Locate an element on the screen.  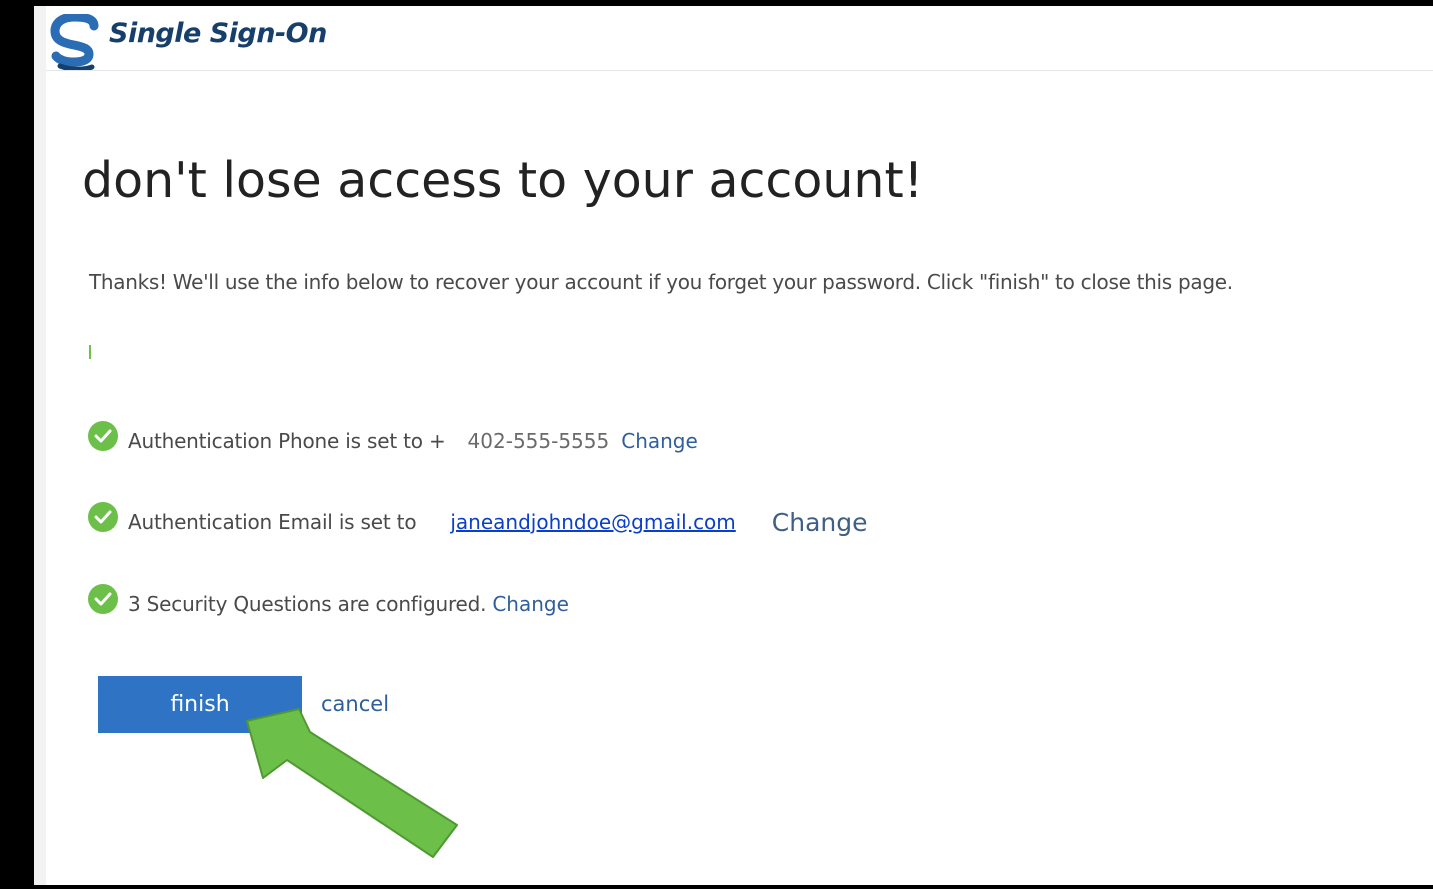
change-phone-link: Change is located at coordinates (659, 441).